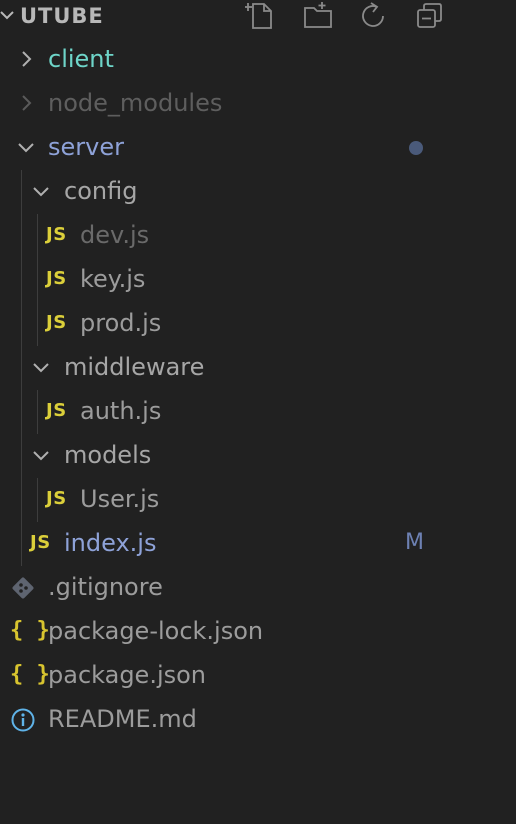 The height and width of the screenshot is (824, 516). What do you see at coordinates (86, 147) in the screenshot?
I see `folder-label: server` at bounding box center [86, 147].